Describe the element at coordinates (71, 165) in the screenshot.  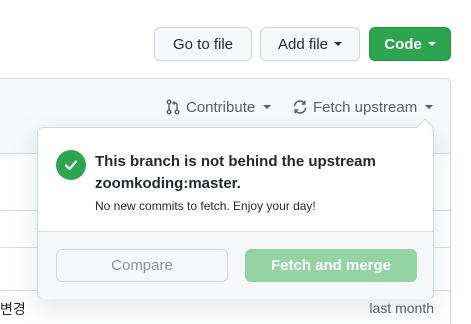
I see `check-circle-icon` at that location.